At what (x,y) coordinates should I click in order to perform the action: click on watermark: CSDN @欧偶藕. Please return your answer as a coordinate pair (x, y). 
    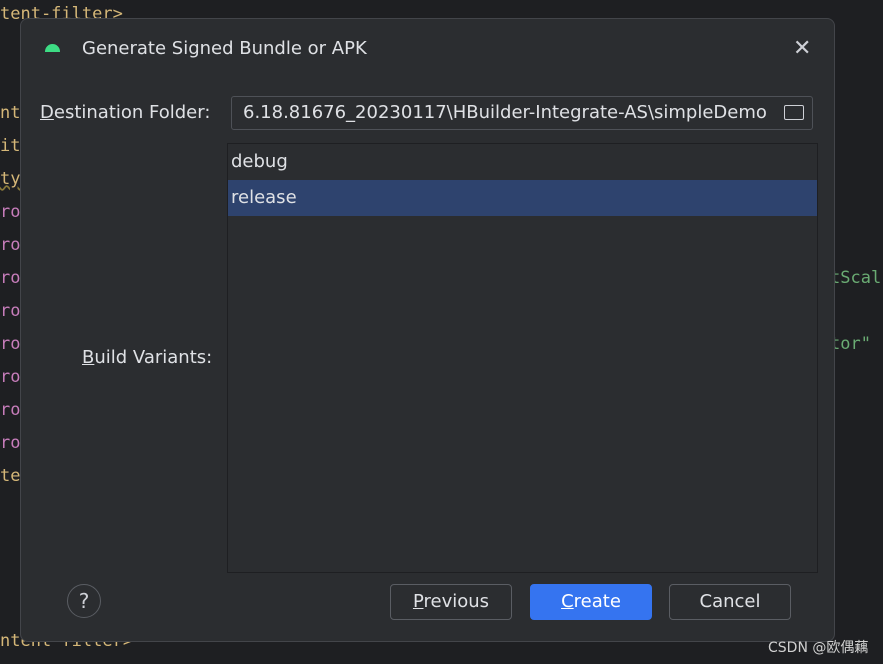
    Looking at the image, I should click on (818, 648).